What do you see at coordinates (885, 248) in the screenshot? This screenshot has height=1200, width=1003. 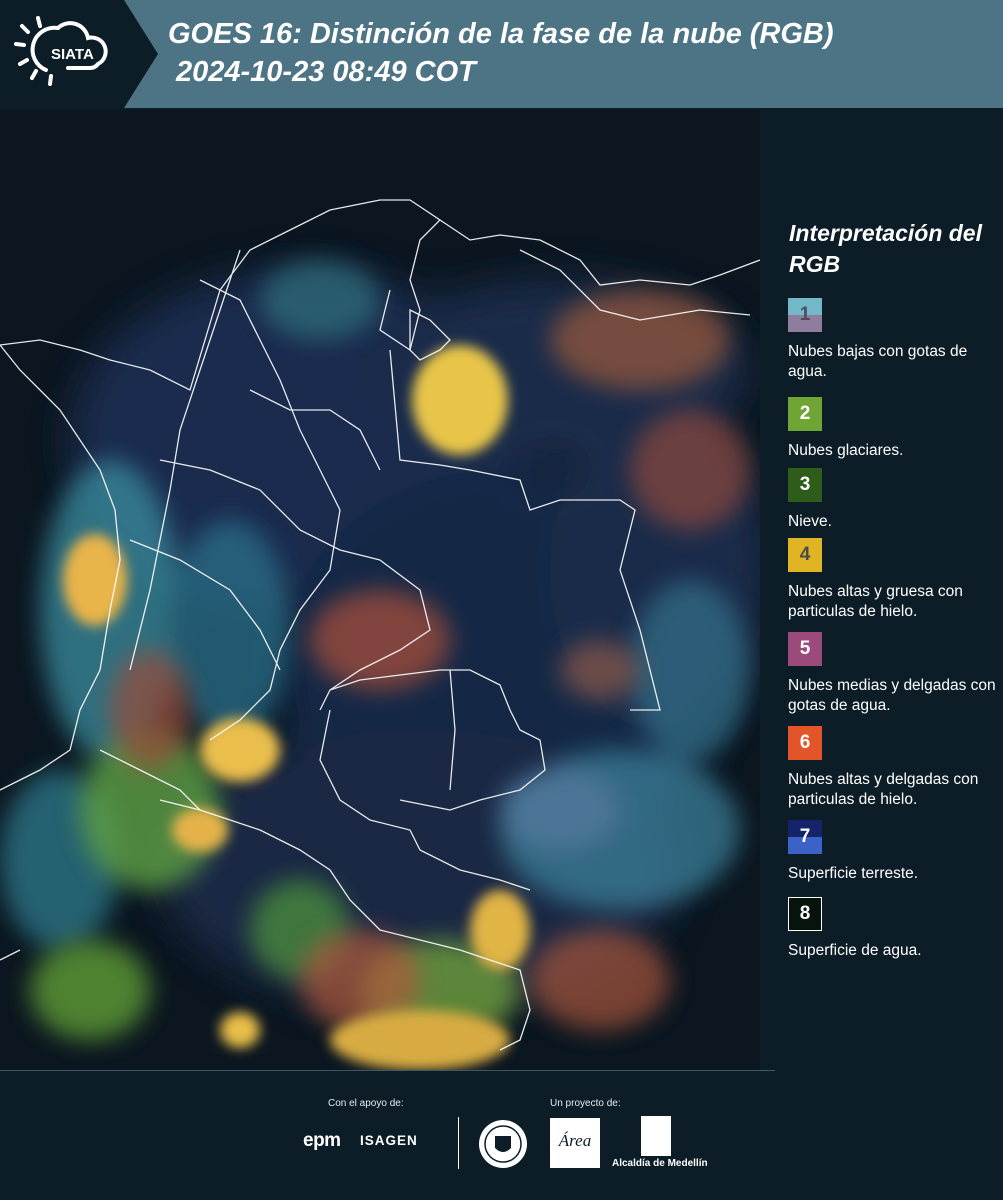 I see `legend-title: Interpretación del RGB` at bounding box center [885, 248].